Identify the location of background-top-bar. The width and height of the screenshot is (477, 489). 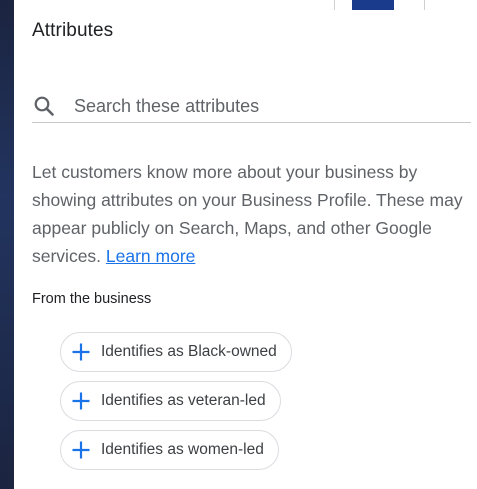
(238, 5).